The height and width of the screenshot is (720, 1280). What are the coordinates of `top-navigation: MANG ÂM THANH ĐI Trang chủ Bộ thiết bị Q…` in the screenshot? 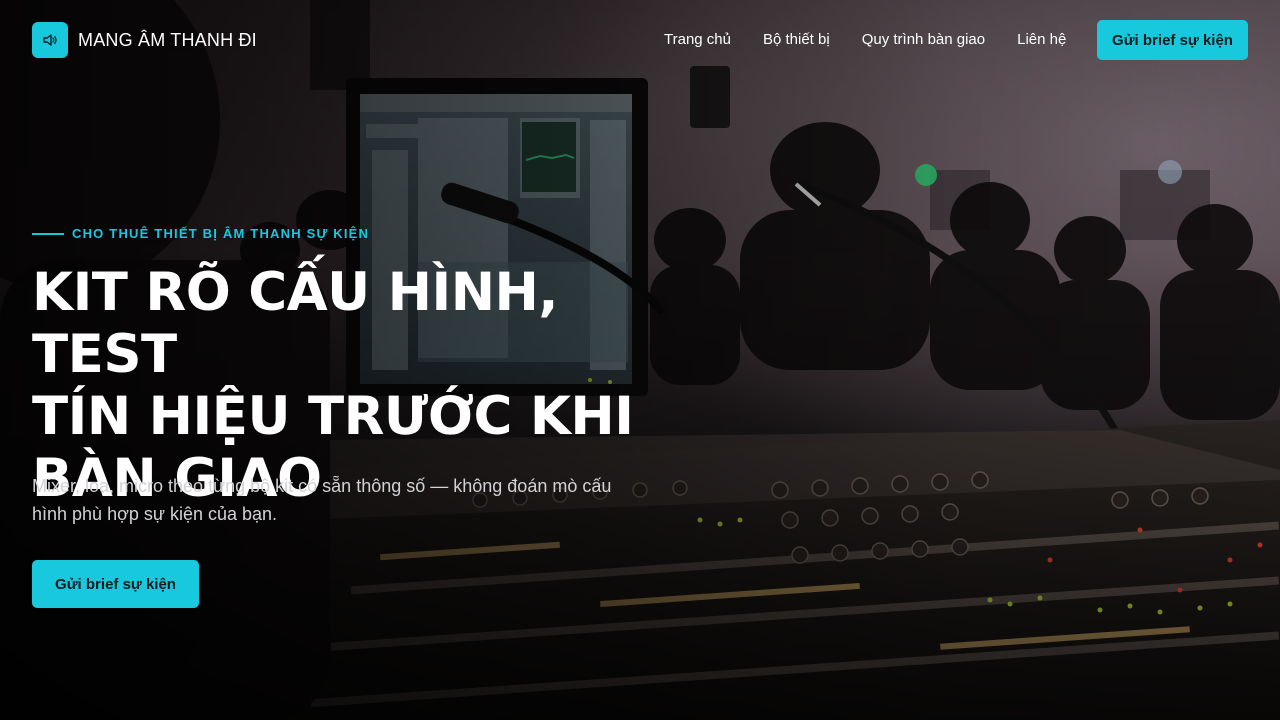 It's located at (640, 40).